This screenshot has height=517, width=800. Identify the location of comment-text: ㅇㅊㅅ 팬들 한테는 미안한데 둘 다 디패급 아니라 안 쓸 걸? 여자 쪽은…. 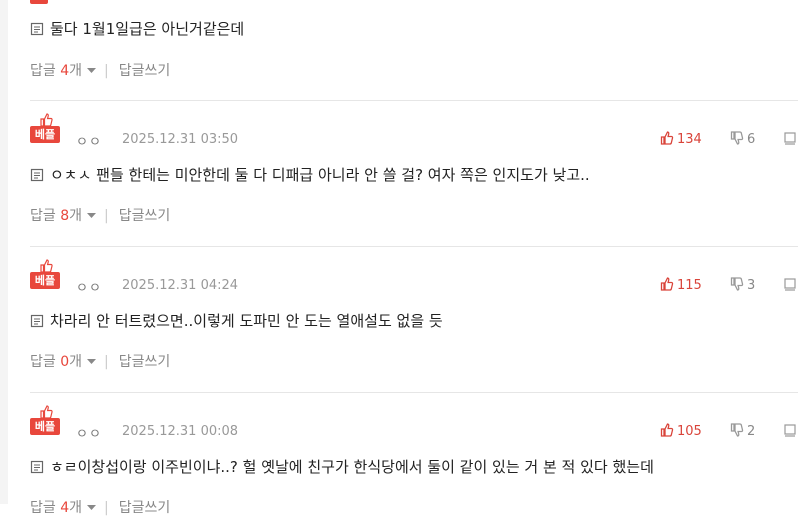
(320, 175).